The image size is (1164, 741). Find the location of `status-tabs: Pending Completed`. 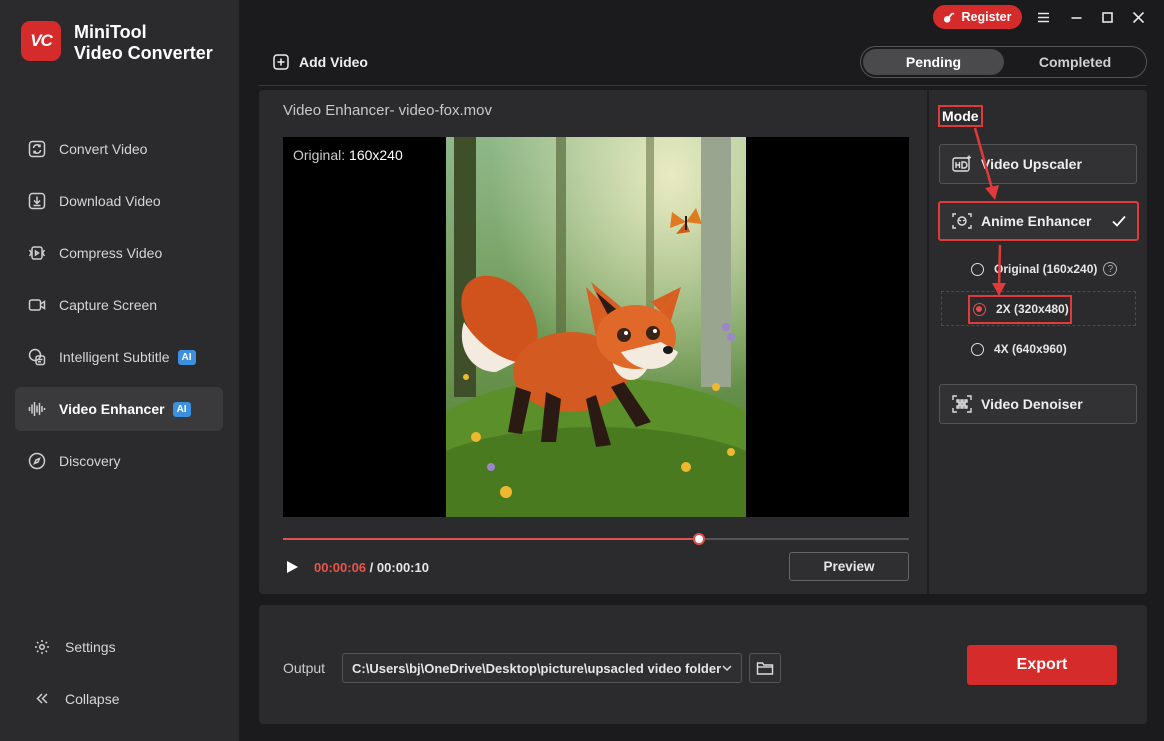

status-tabs: Pending Completed is located at coordinates (1003, 62).